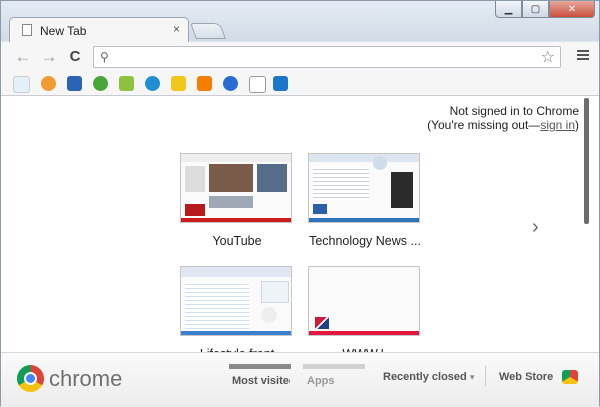 Image resolution: width=600 pixels, height=407 pixels. What do you see at coordinates (535, 227) in the screenshot?
I see `next-page-chevron-icon: ›` at bounding box center [535, 227].